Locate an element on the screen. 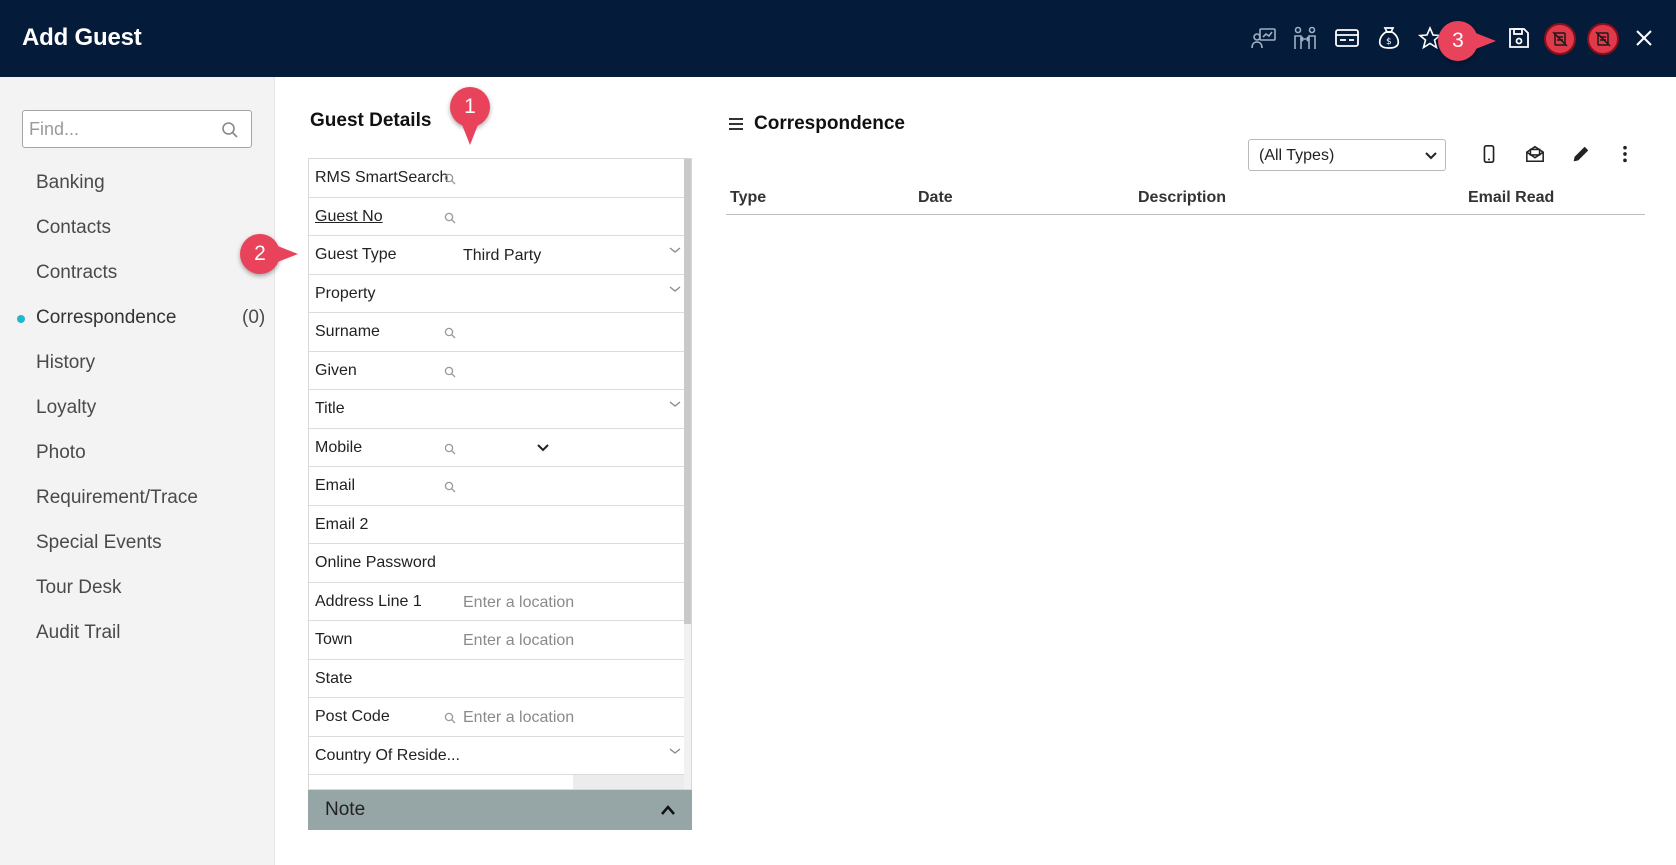 The width and height of the screenshot is (1676, 865). field-post-code: Post Code Enter a location is located at coordinates (496, 717).